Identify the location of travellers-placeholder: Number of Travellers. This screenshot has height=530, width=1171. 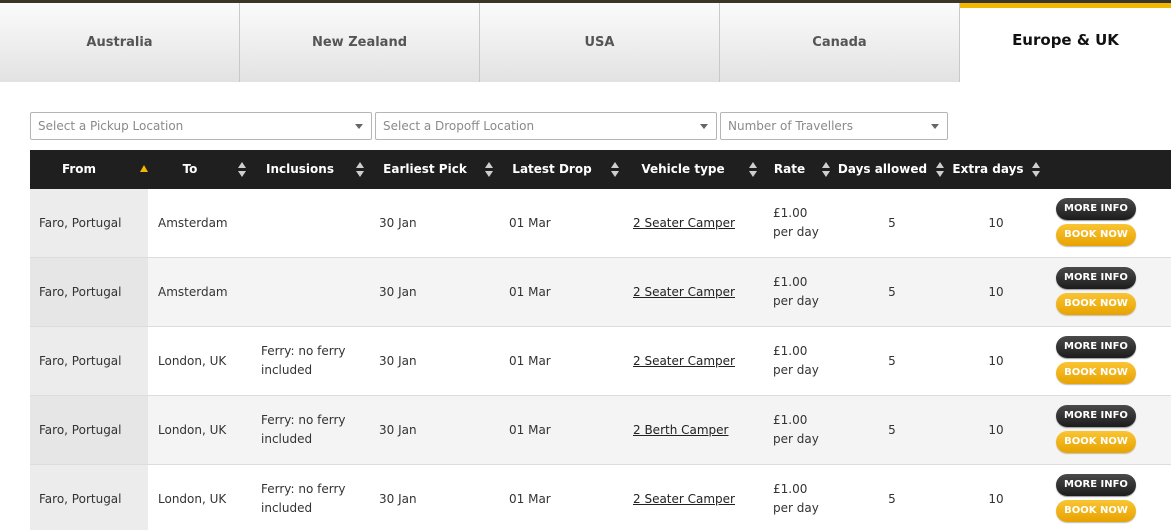
(790, 126).